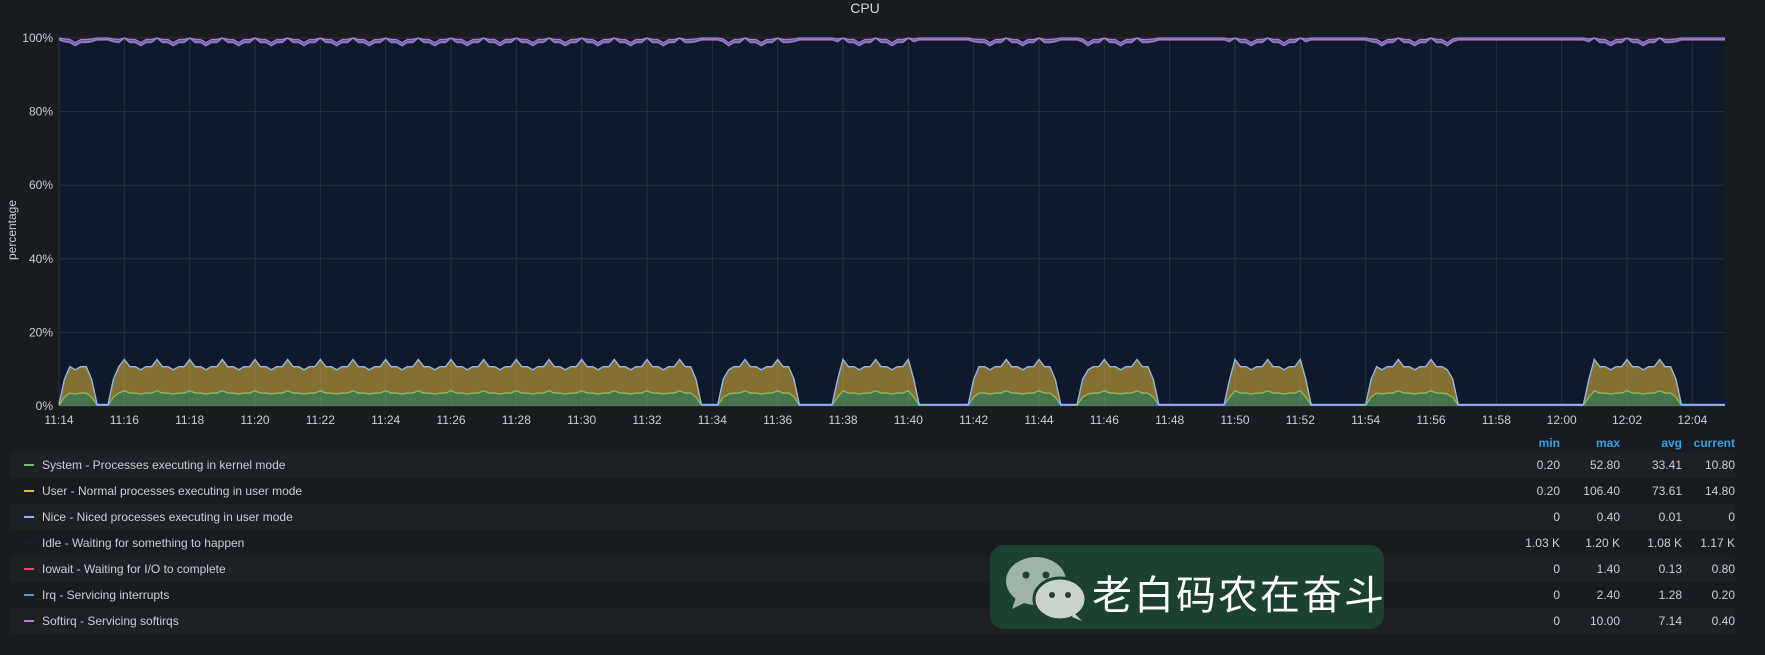 This screenshot has width=1765, height=655. I want to click on x-tick-label: 11:40, so click(908, 420).